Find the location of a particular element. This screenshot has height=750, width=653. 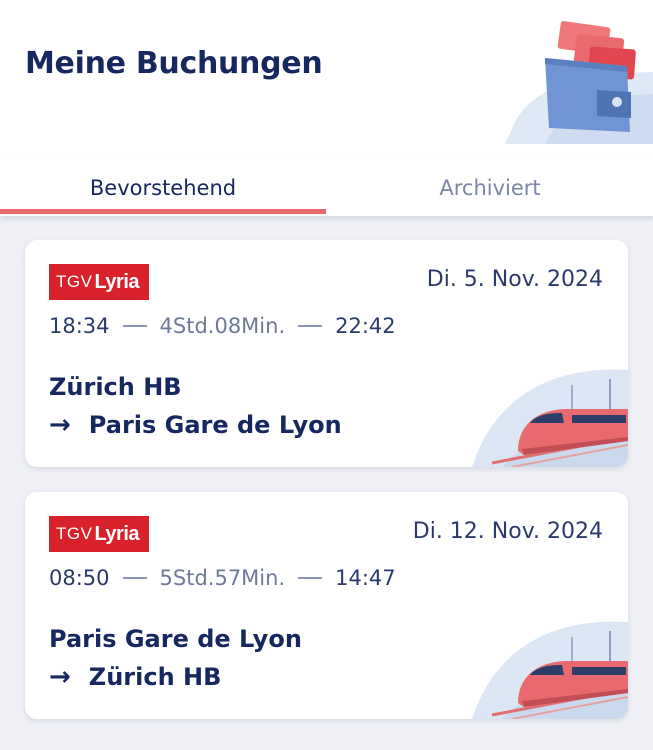

journey-duration: 5Std.57Min. is located at coordinates (222, 578).